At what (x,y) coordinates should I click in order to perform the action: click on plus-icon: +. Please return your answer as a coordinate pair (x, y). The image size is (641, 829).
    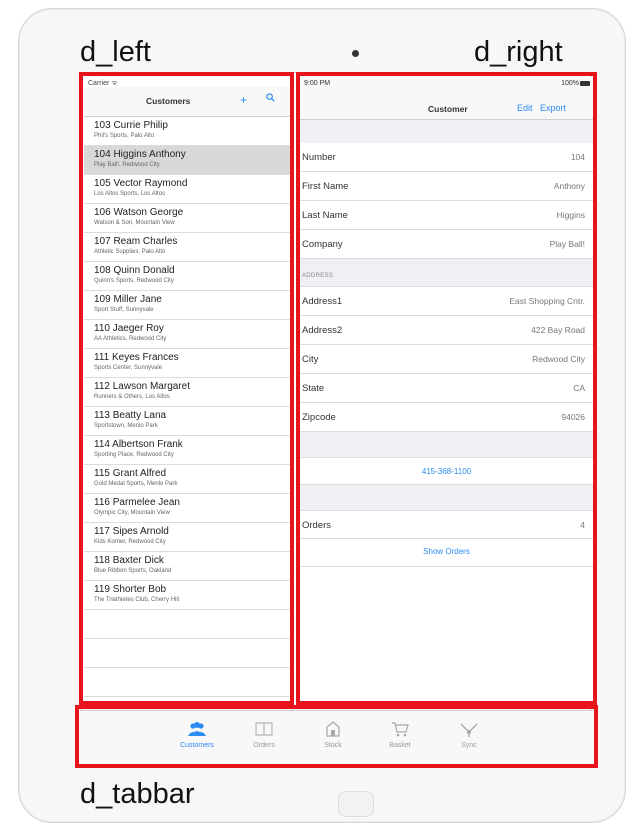
    Looking at the image, I should click on (243, 100).